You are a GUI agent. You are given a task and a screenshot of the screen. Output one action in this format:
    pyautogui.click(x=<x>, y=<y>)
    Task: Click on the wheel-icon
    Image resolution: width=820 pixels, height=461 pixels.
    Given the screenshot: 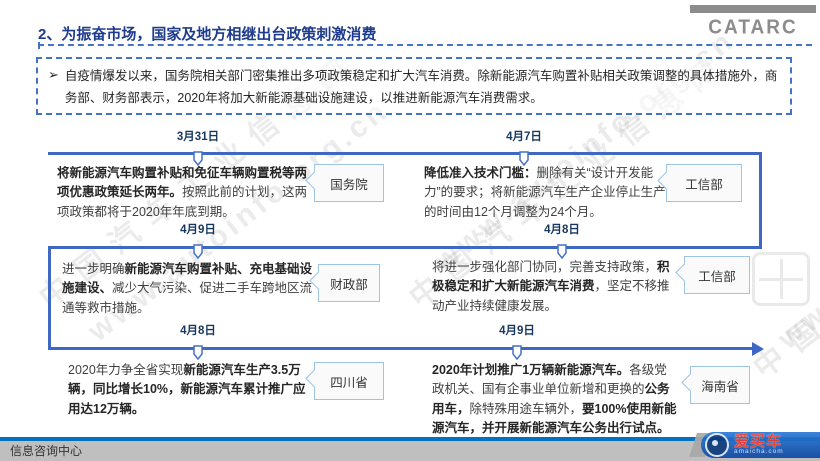 What is the action you would take?
    pyautogui.click(x=717, y=445)
    